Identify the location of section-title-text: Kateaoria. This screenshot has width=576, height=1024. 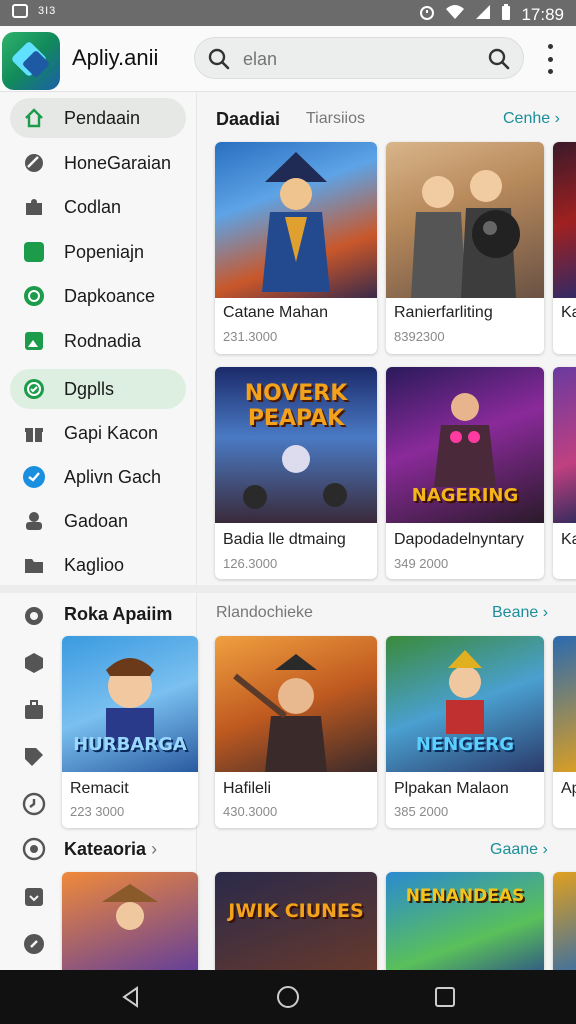
(105, 849).